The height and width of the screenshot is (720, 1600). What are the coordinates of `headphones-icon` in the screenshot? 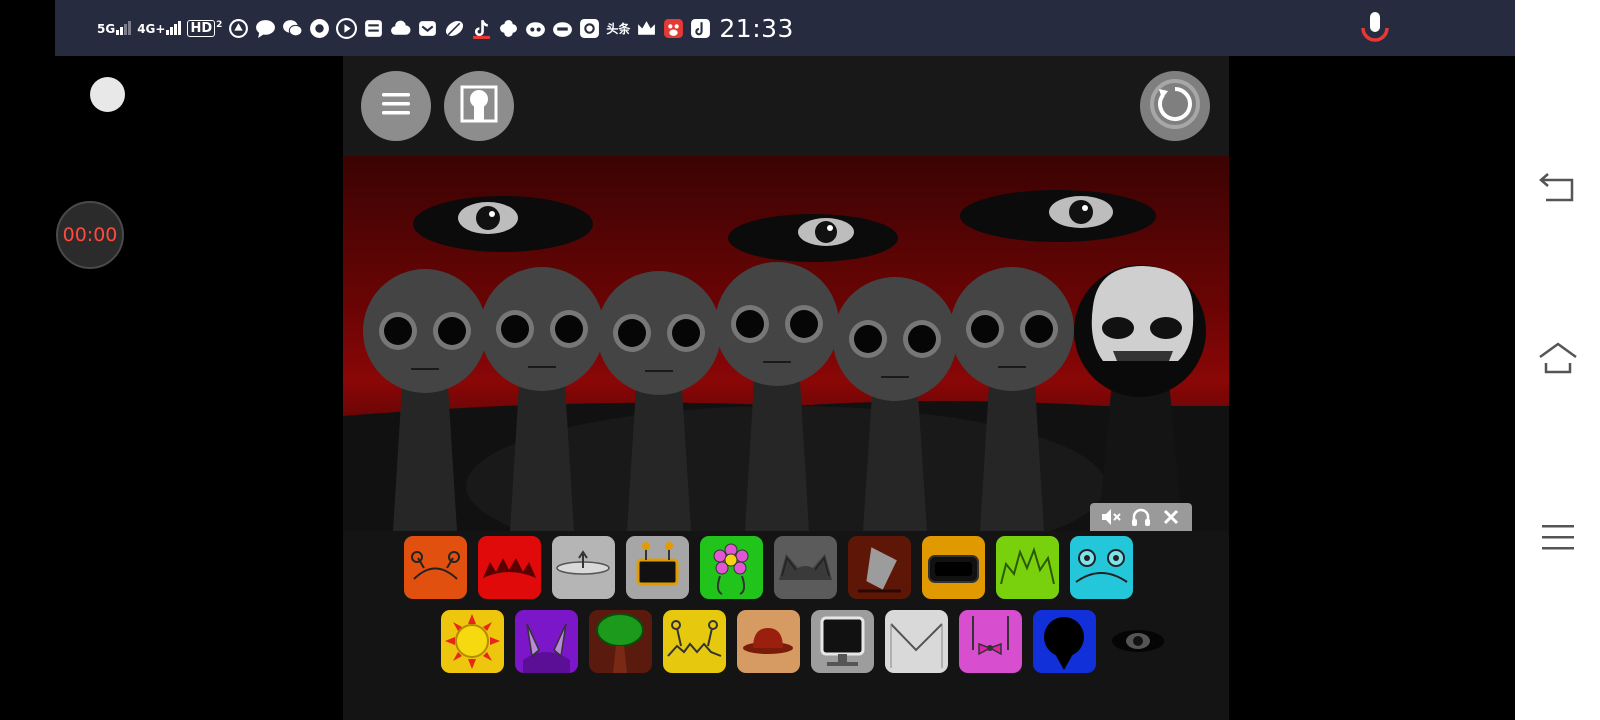 It's located at (1141, 517).